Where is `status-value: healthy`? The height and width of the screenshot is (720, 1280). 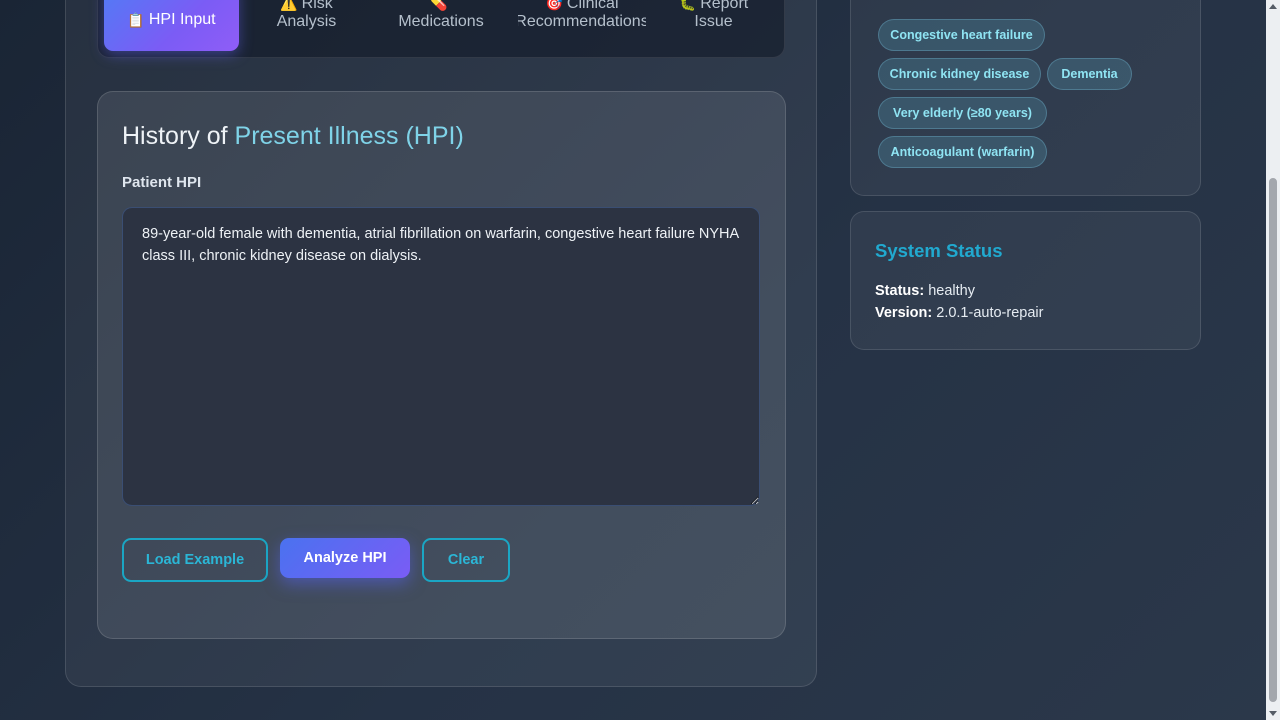 status-value: healthy is located at coordinates (951, 291).